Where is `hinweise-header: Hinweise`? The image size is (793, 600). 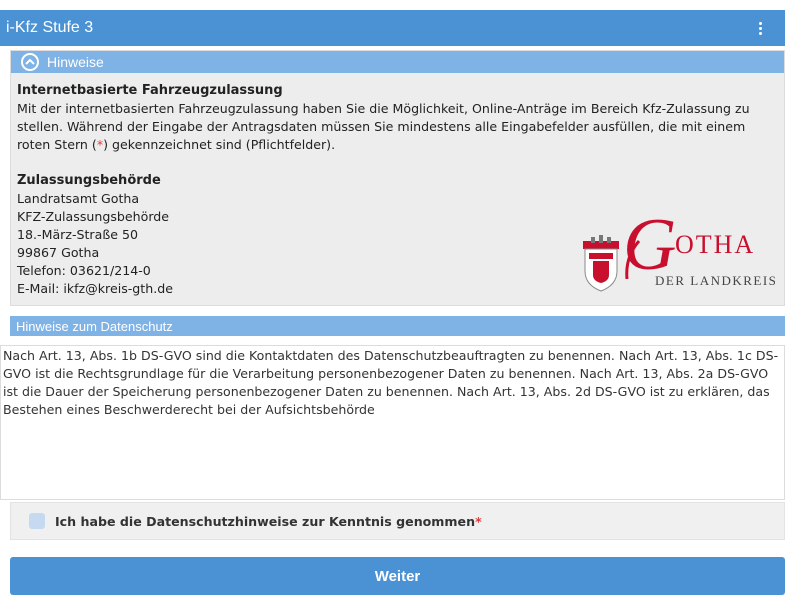 hinweise-header: Hinweise is located at coordinates (397, 62).